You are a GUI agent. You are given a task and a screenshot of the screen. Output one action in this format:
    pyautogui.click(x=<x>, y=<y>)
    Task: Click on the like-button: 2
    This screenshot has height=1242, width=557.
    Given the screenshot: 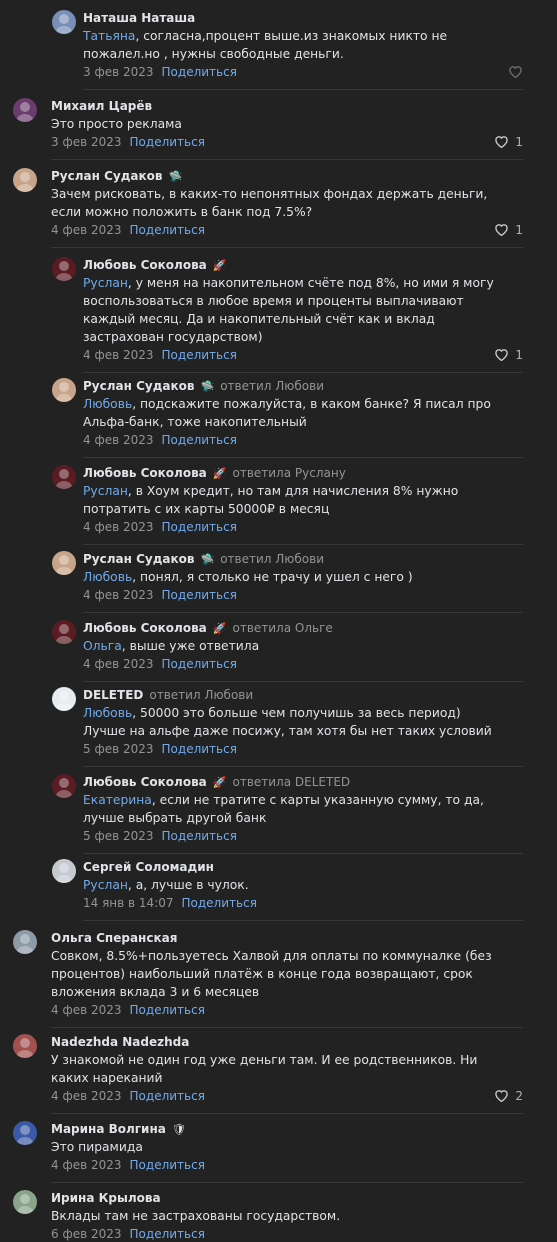 What is the action you would take?
    pyautogui.click(x=508, y=1096)
    